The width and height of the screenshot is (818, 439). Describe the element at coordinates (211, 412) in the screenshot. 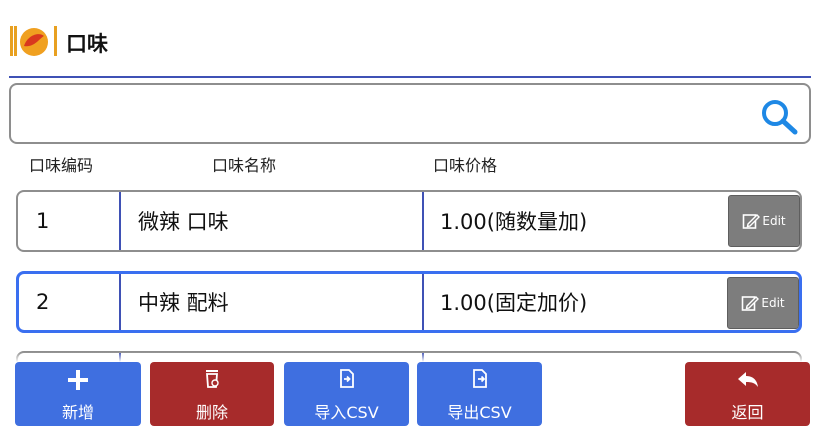

I see `delete-label: 删除` at that location.